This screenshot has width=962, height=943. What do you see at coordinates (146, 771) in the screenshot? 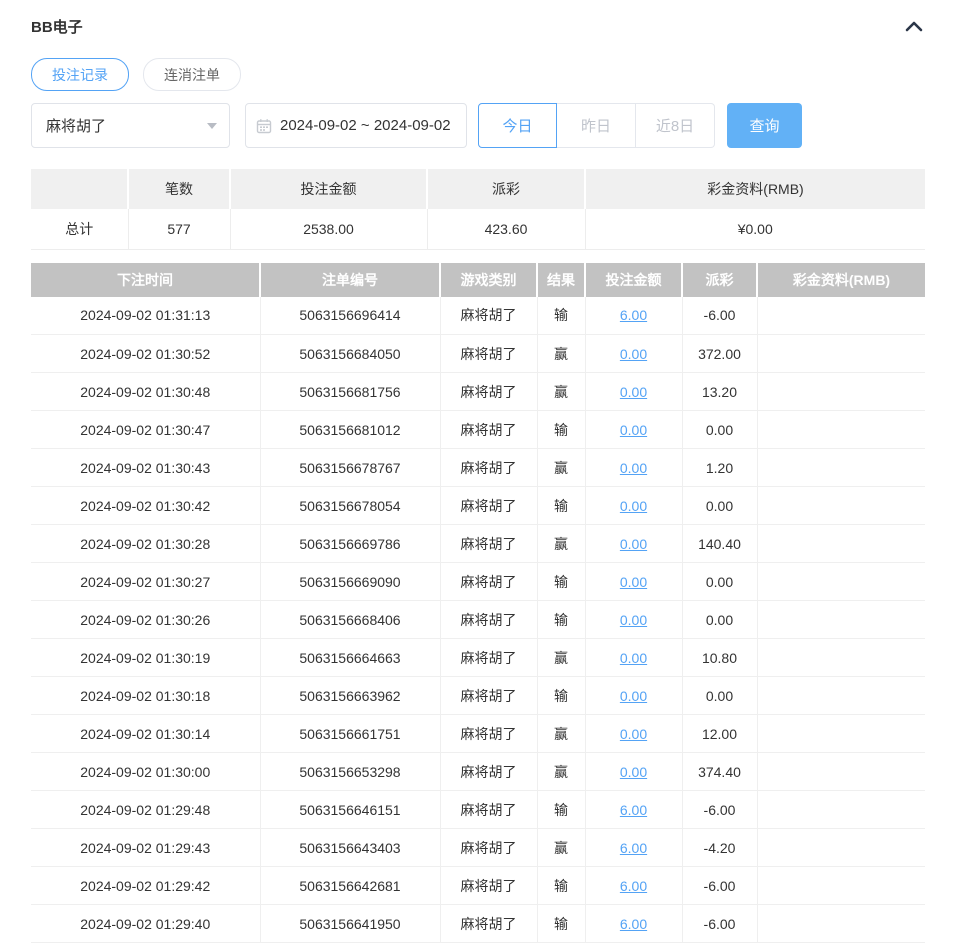
I see `cell-bet-time: 2024-09-02 01:30:00` at bounding box center [146, 771].